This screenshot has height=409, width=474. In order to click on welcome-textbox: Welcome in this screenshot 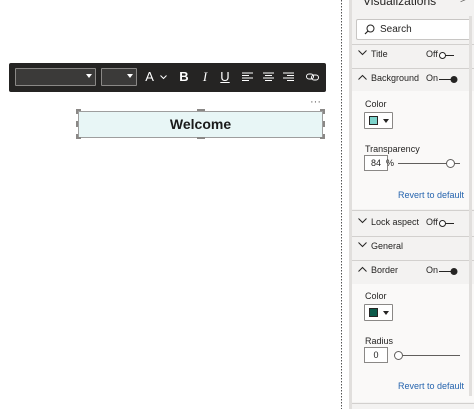, I will do `click(200, 124)`.